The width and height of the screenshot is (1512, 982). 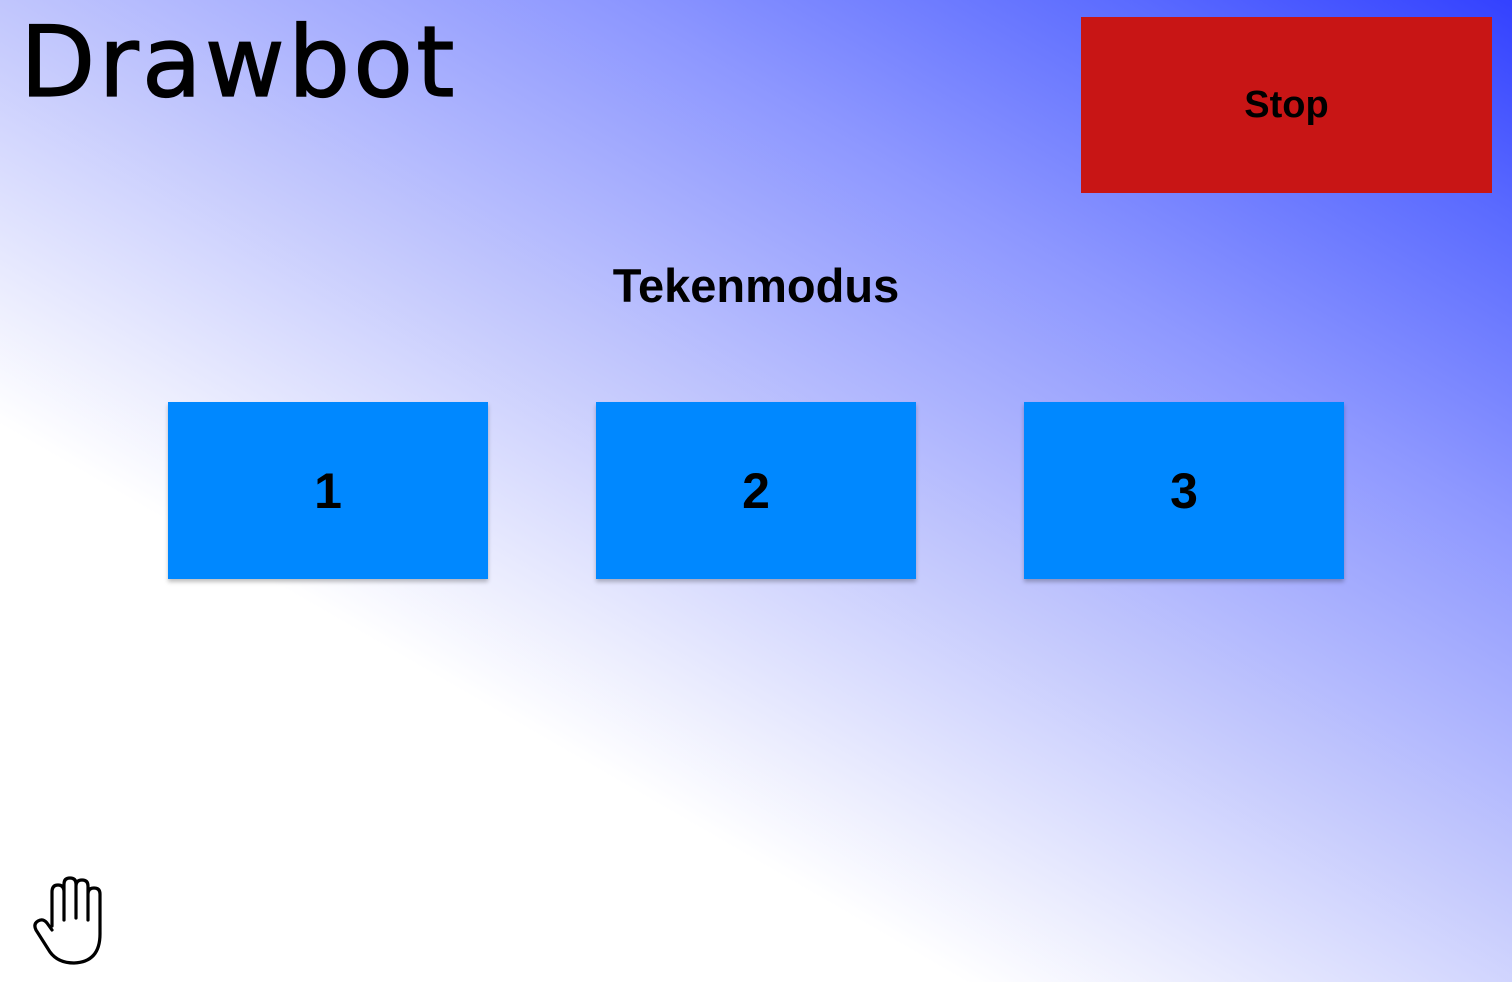 I want to click on stop-button: Stop, so click(x=1286, y=105).